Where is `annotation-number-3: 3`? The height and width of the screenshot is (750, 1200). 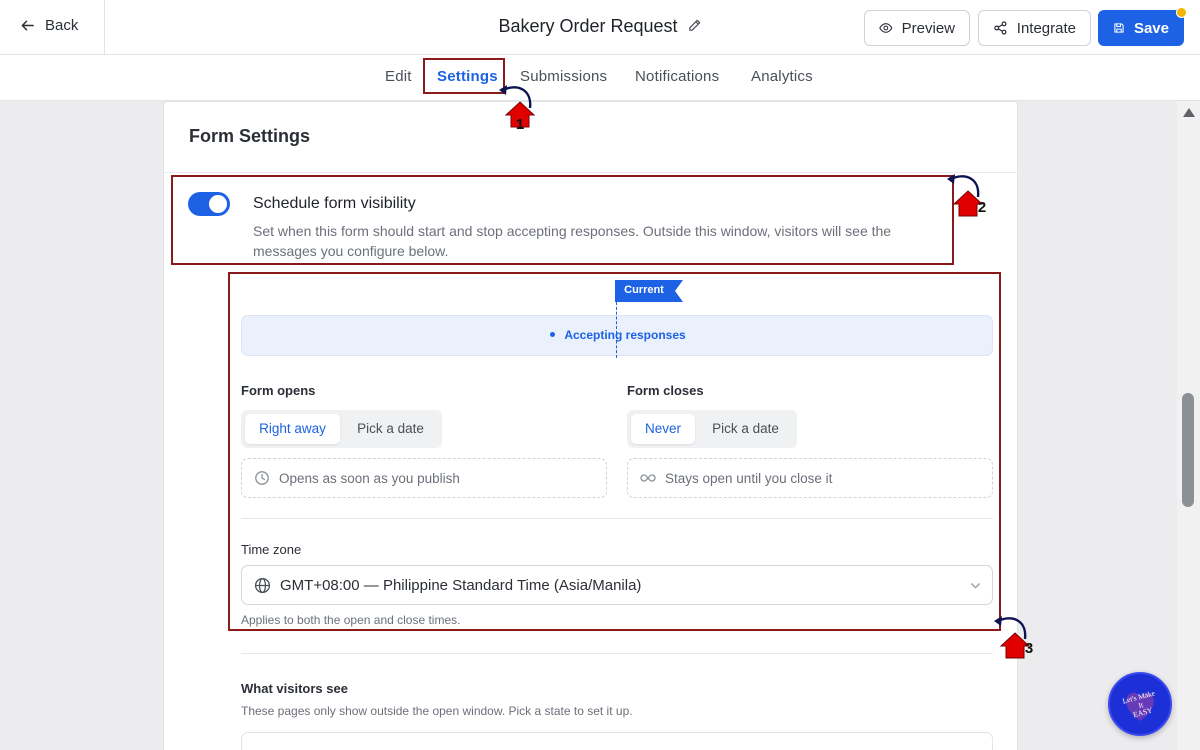 annotation-number-3: 3 is located at coordinates (1029, 648).